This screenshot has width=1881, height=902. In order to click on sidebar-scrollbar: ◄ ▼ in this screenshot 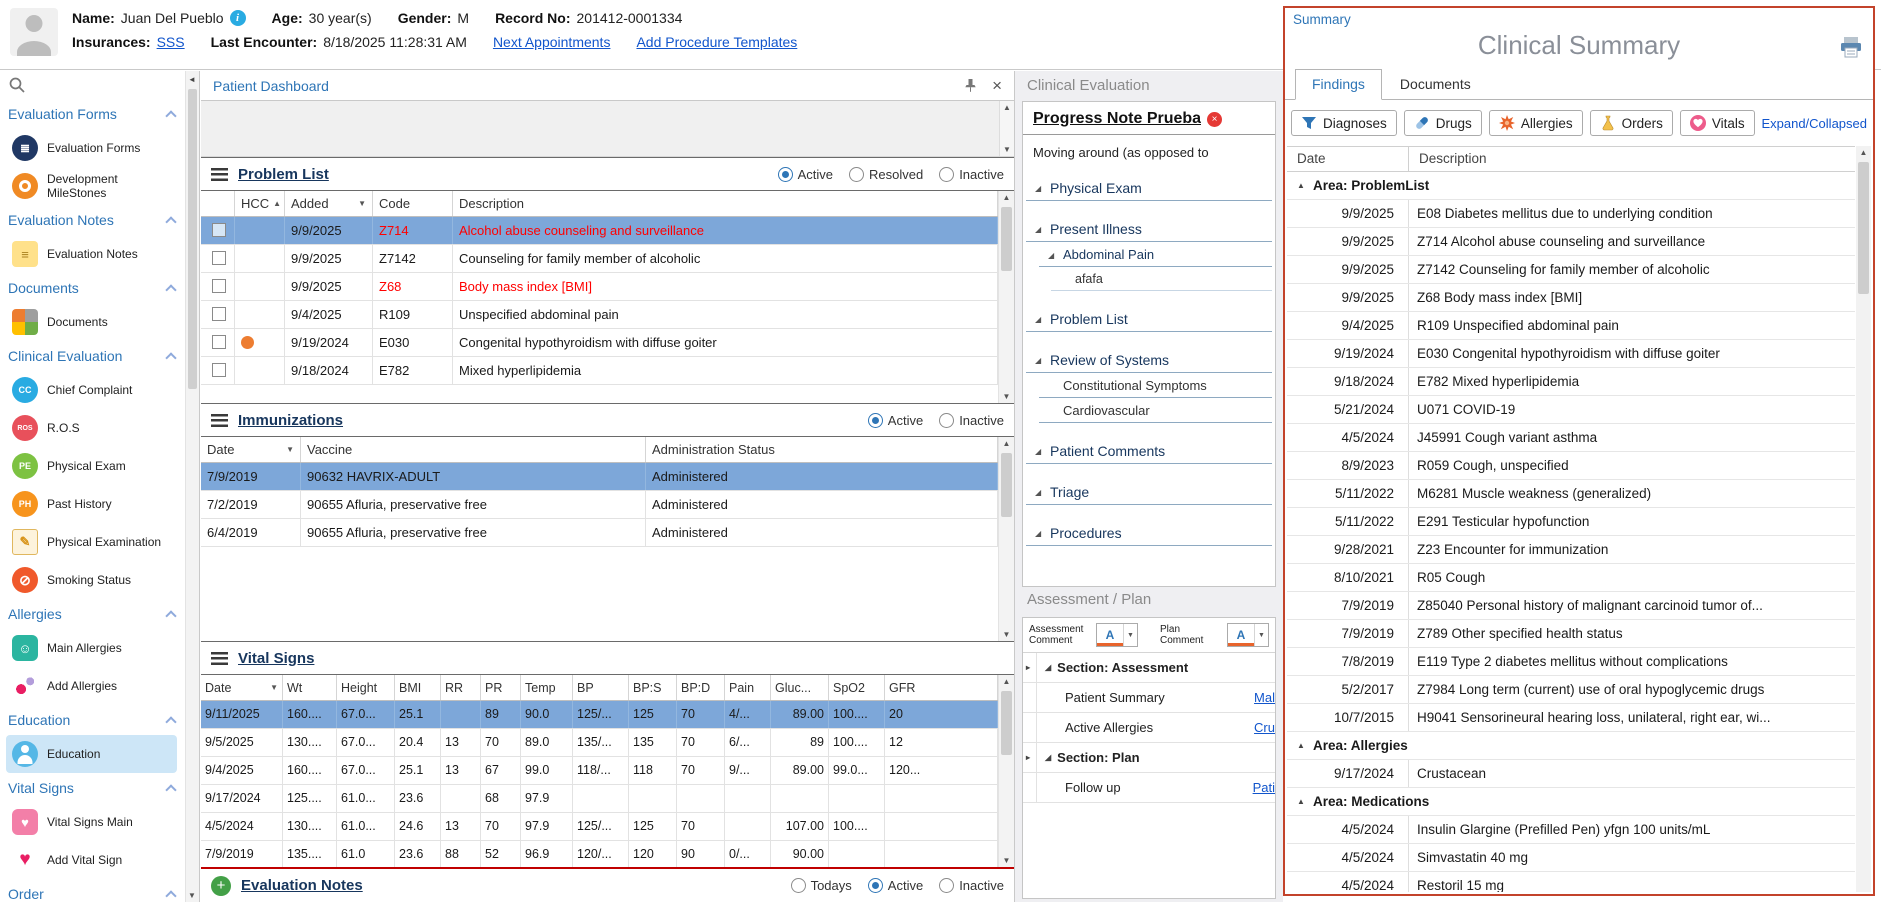, I will do `click(192, 486)`.